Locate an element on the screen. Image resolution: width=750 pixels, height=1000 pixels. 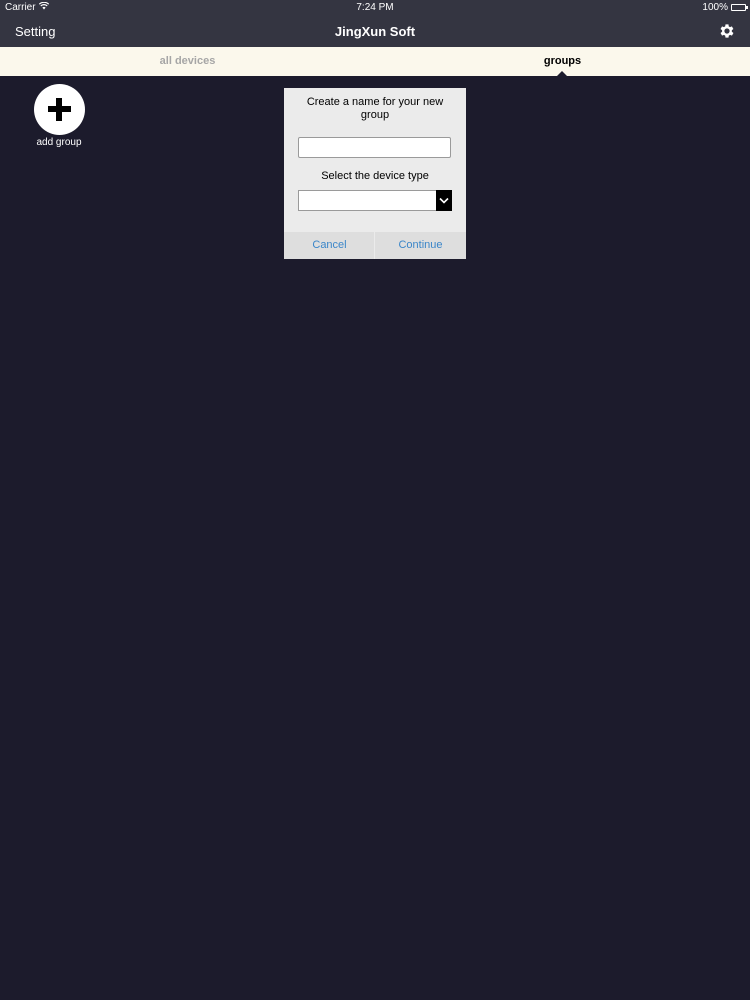
battery-percent: 100% is located at coordinates (715, 7).